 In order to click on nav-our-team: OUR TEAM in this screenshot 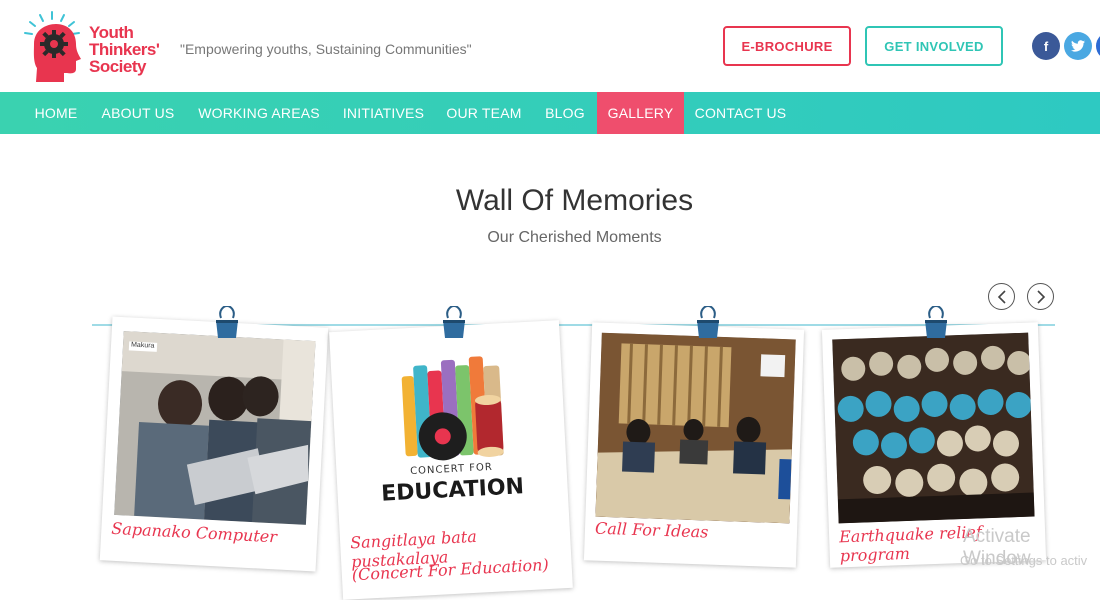, I will do `click(484, 113)`.